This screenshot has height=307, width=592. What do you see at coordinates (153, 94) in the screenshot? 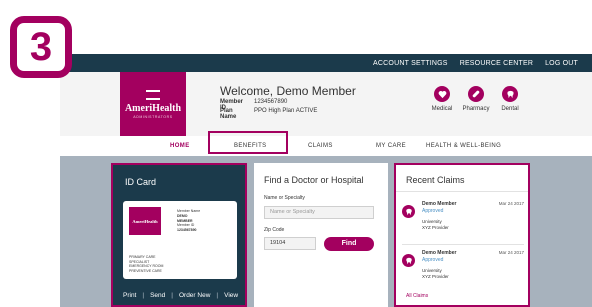
I see `logo-mark-icon` at bounding box center [153, 94].